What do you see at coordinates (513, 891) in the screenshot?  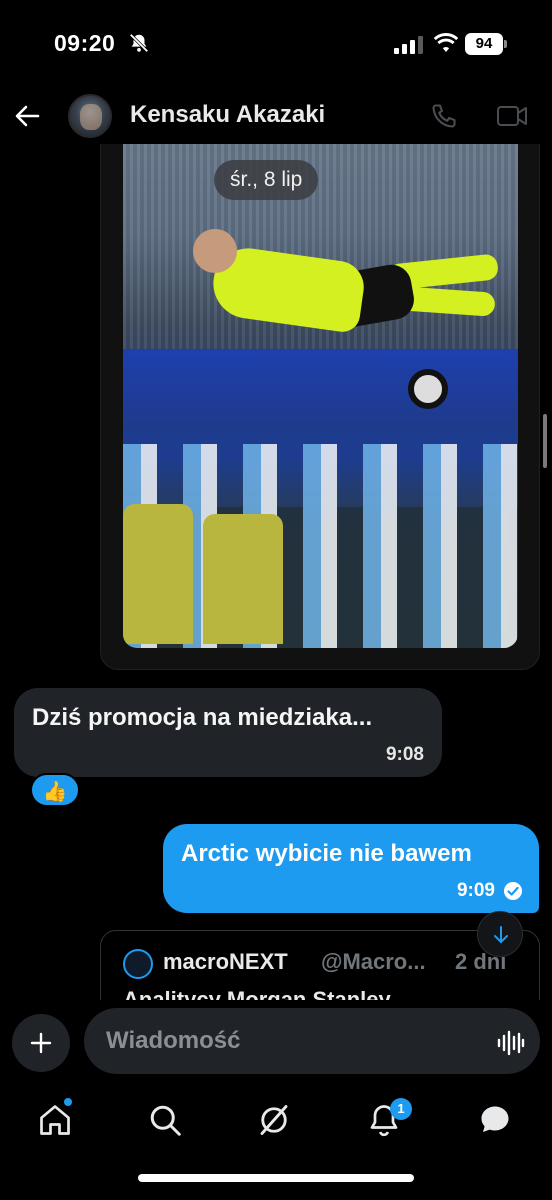 I see `read-check-icon` at bounding box center [513, 891].